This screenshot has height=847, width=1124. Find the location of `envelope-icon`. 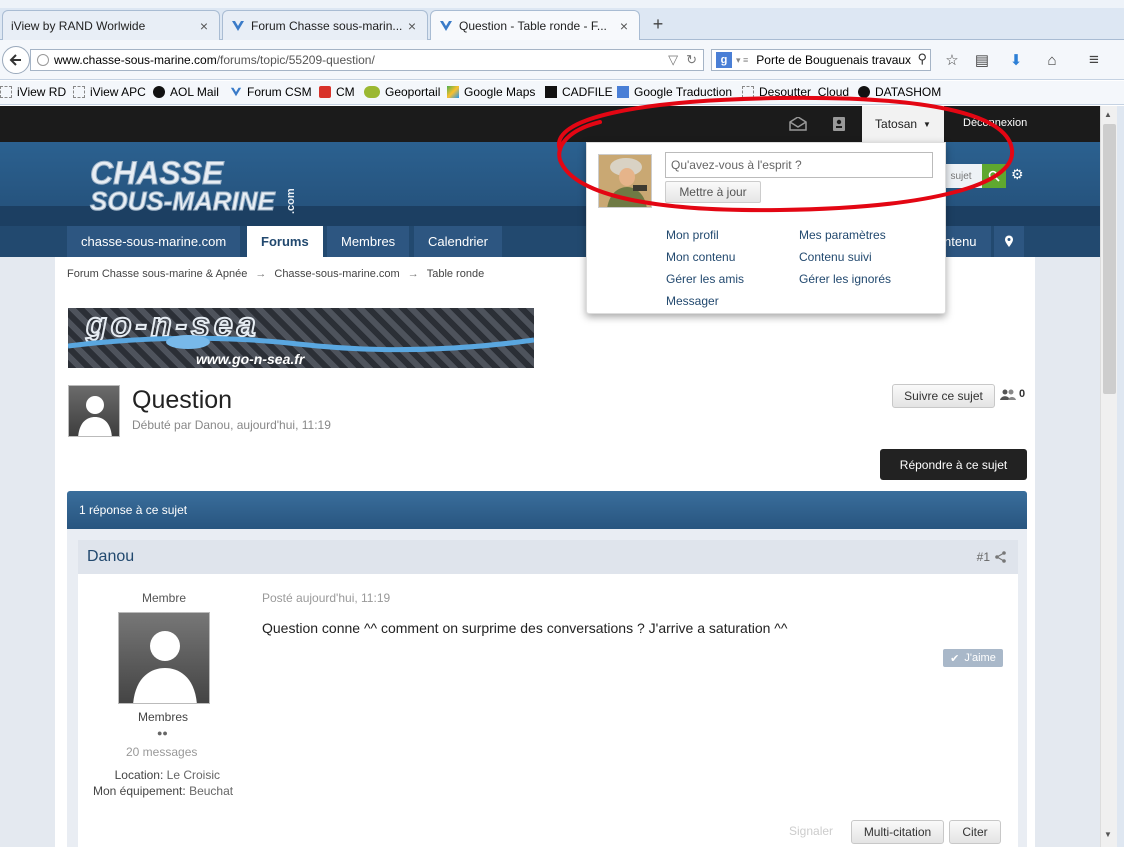

envelope-icon is located at coordinates (798, 124).